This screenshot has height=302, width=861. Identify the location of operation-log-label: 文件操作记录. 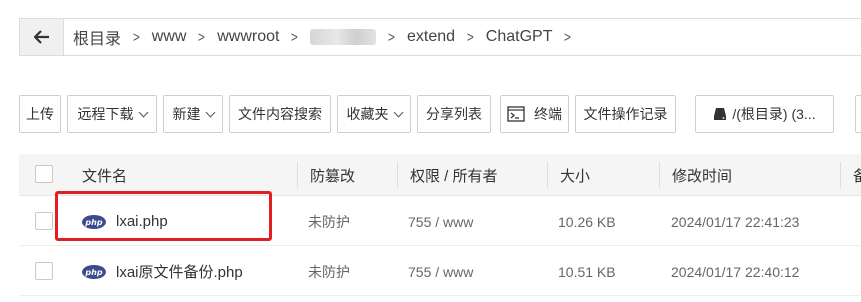
(625, 114).